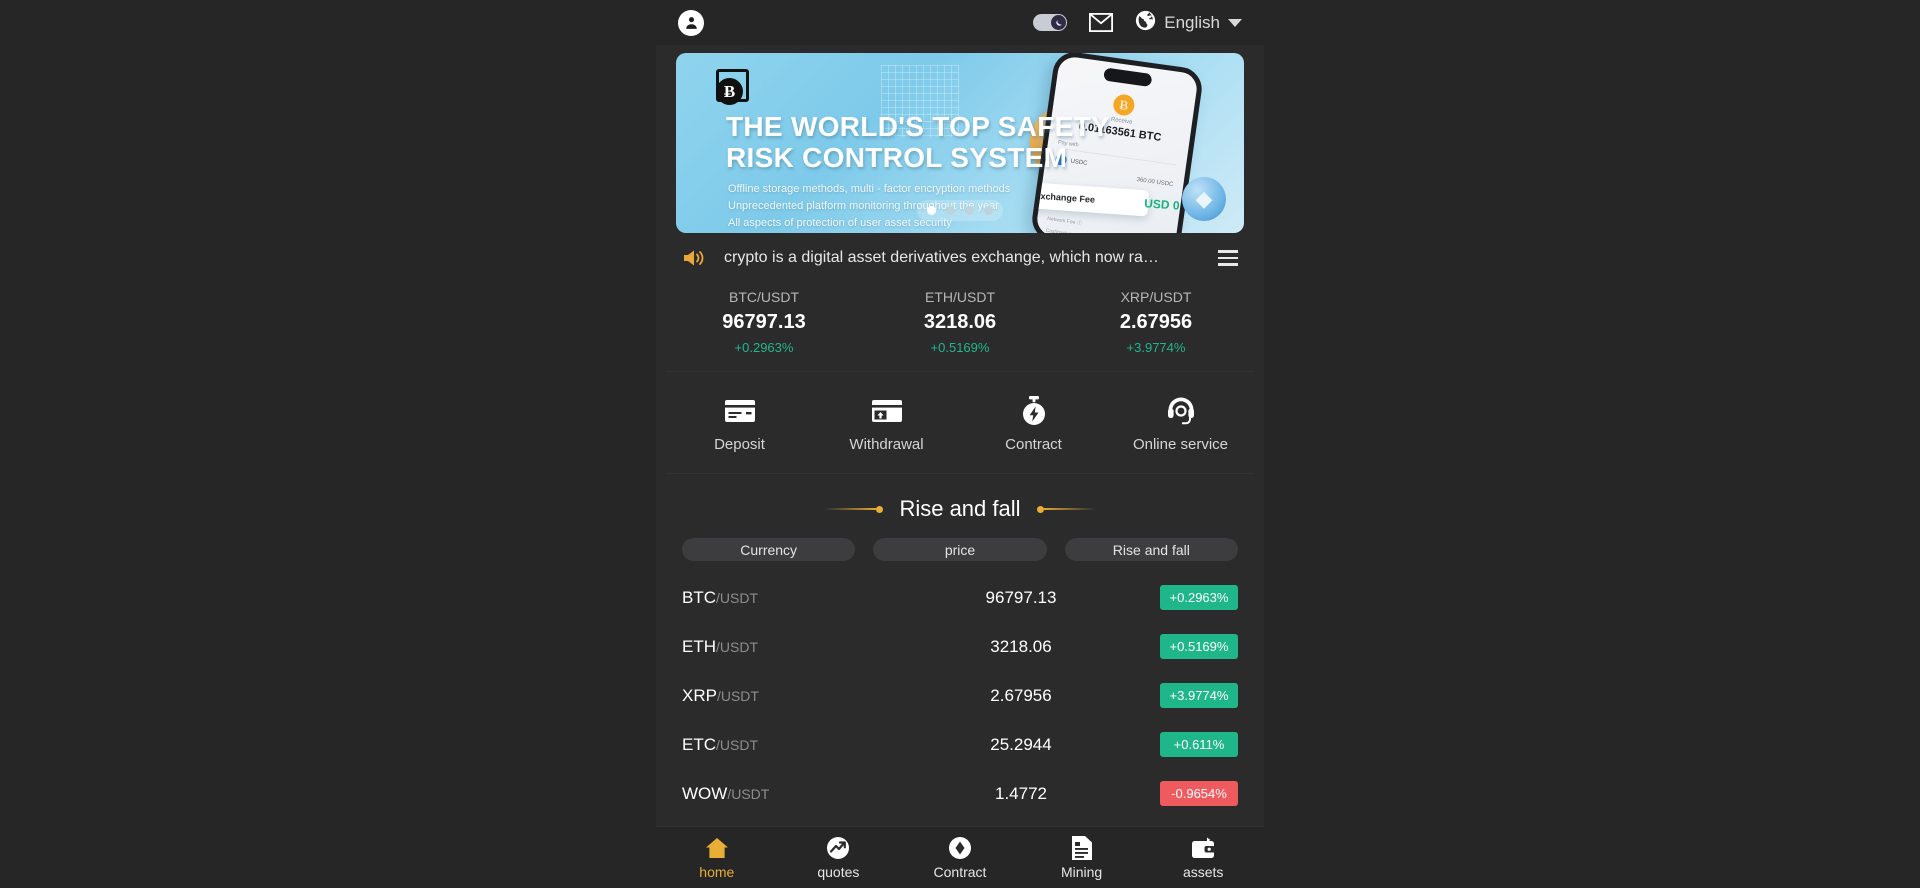  What do you see at coordinates (1124, 105) in the screenshot?
I see `phone-coin-icon: Ƀ` at bounding box center [1124, 105].